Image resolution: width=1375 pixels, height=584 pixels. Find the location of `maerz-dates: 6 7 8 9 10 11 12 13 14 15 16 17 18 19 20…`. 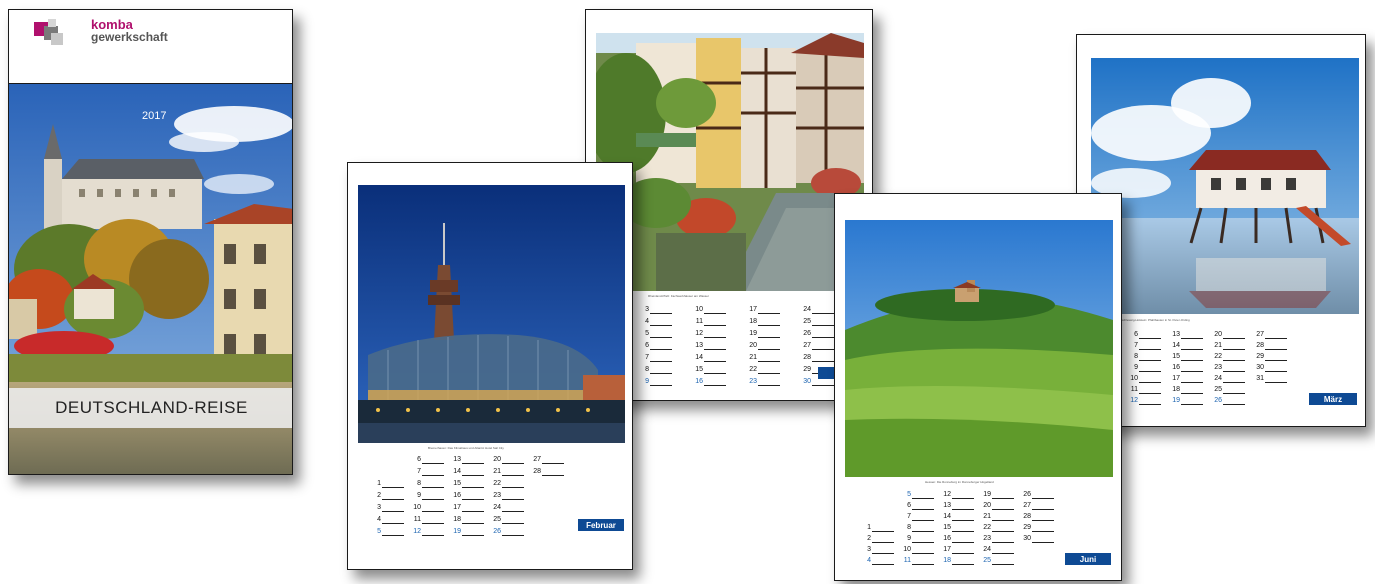

maerz-dates: 6 7 8 9 10 11 12 13 14 15 16 17 18 19 20… is located at coordinates (1232, 369).